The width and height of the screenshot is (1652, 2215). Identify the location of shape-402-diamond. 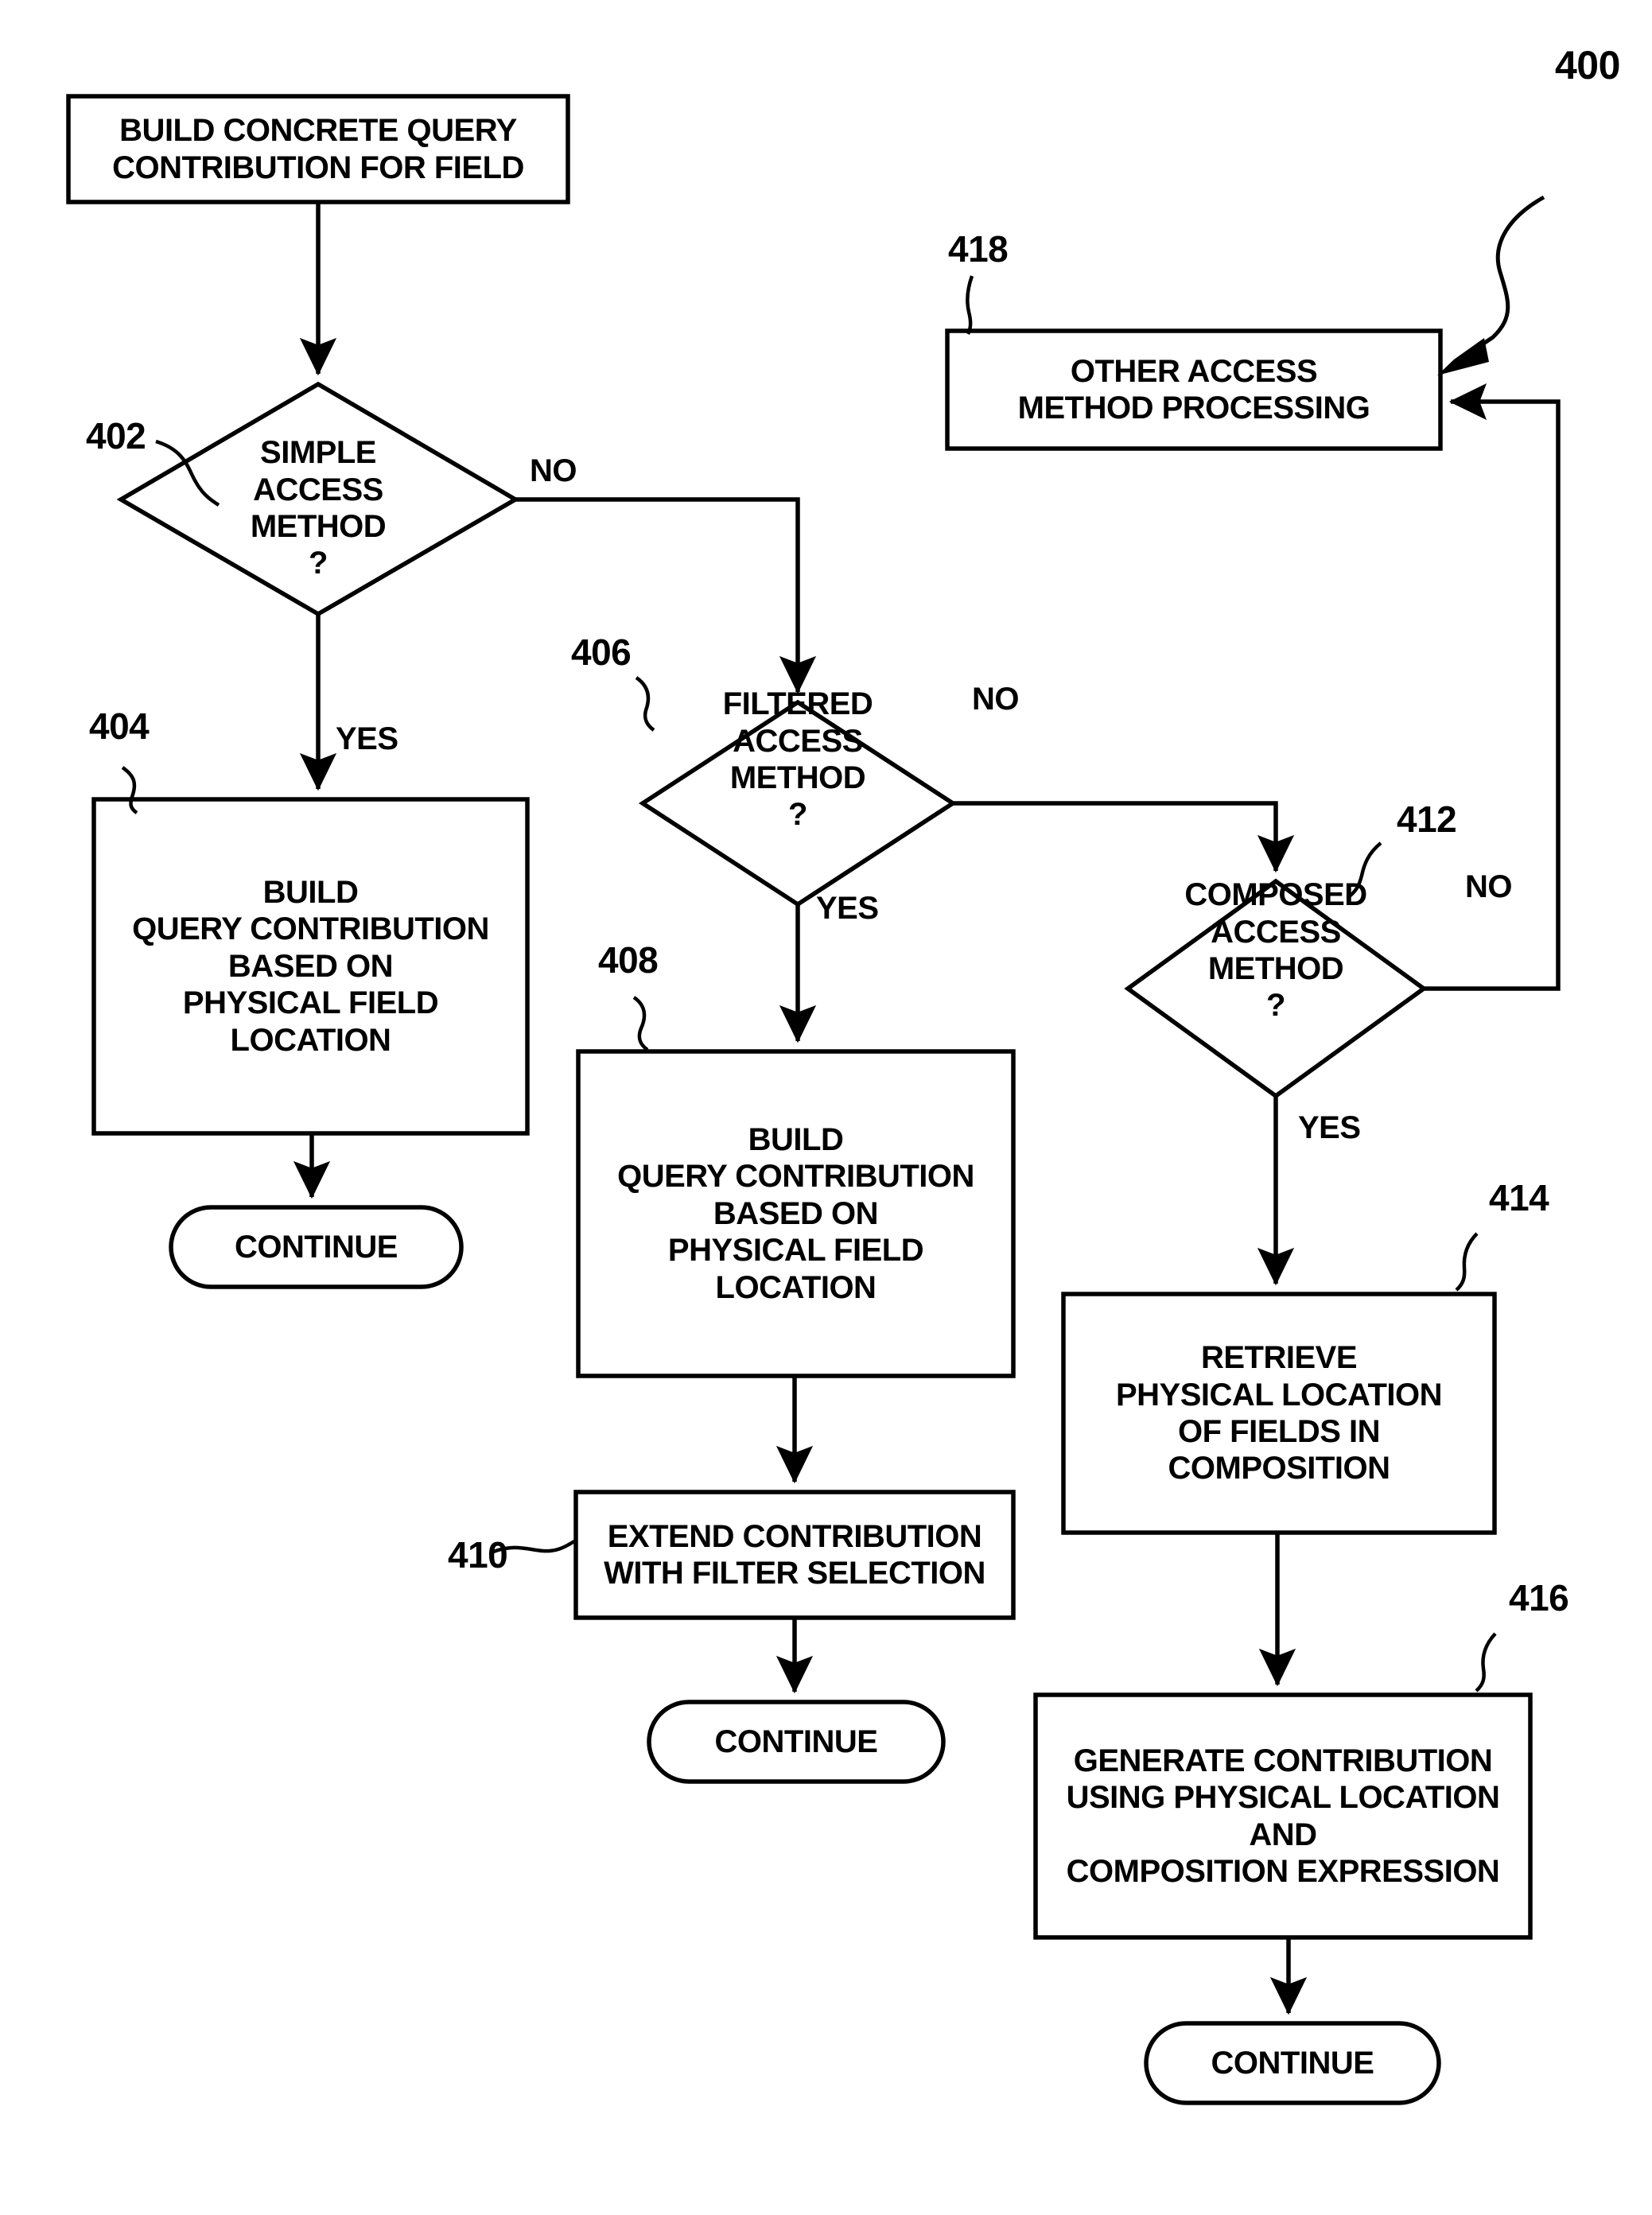
(318, 499).